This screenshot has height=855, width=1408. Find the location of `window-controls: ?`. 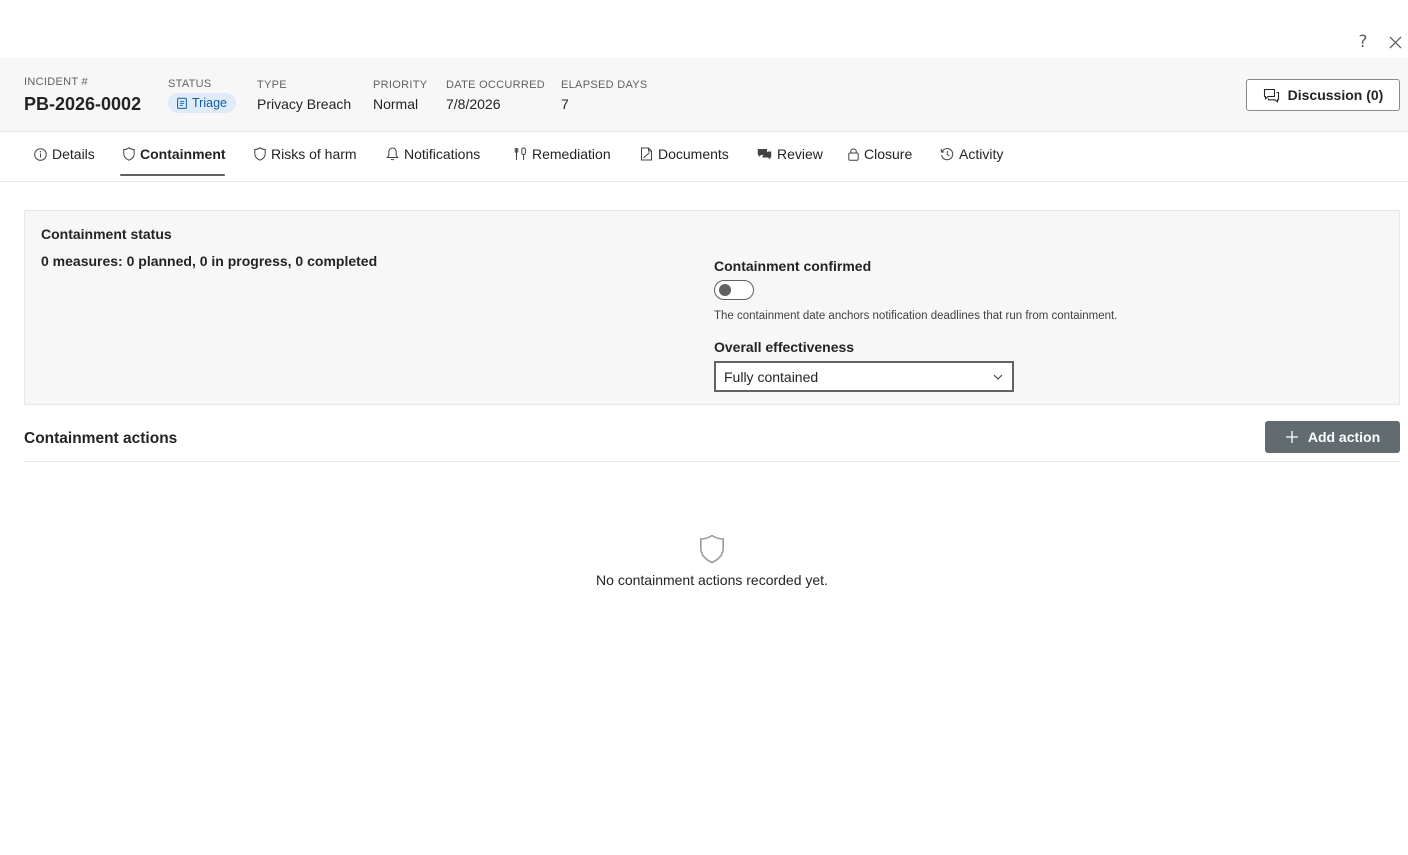

window-controls: ? is located at coordinates (1378, 42).